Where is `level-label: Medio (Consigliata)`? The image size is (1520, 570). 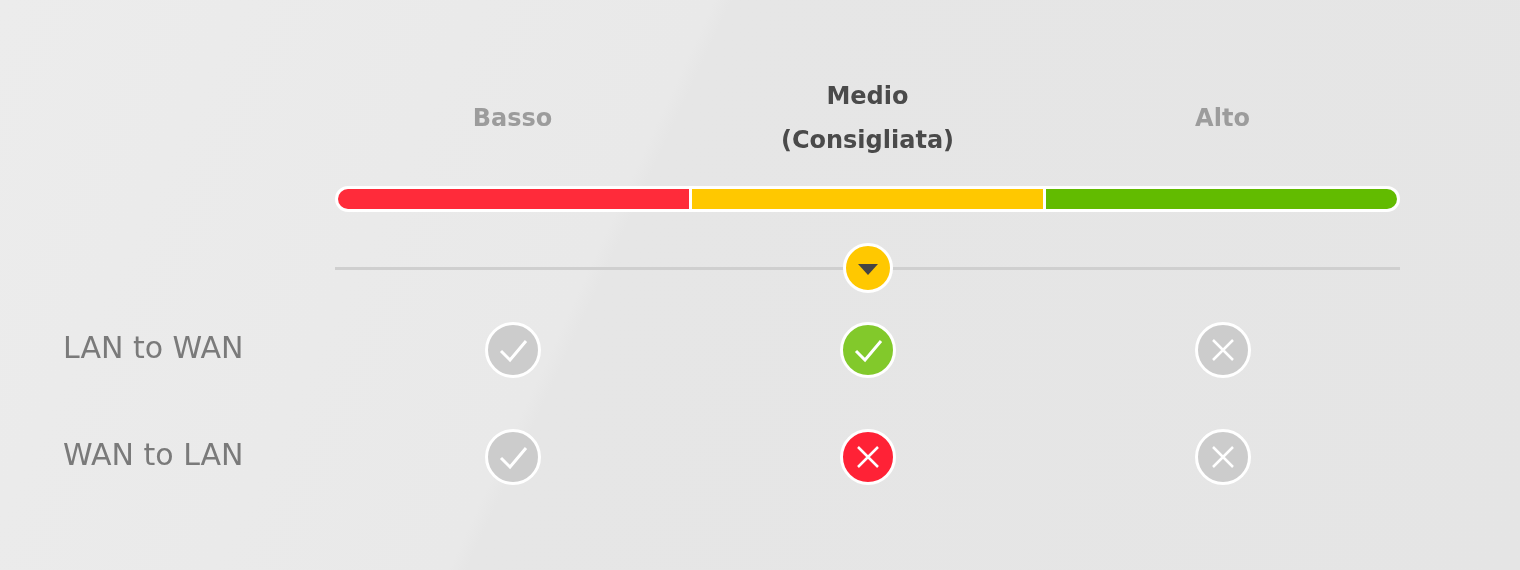
level-label: Medio (Consigliata) is located at coordinates (867, 118).